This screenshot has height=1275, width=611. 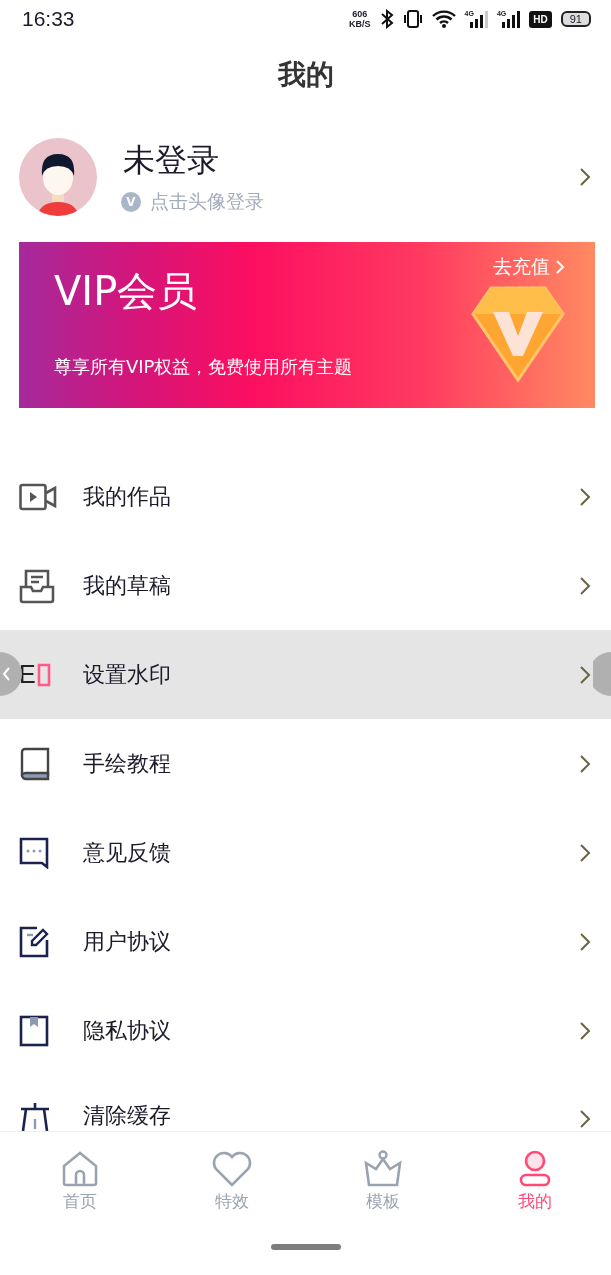 I want to click on menu-label: 我的作品, so click(x=127, y=496).